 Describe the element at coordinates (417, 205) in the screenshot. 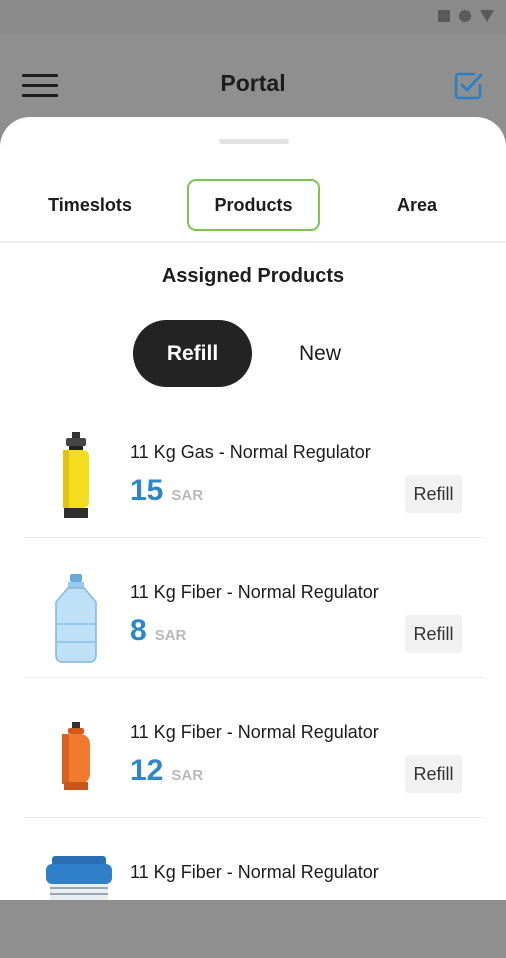

I see `tab-area: Area` at that location.